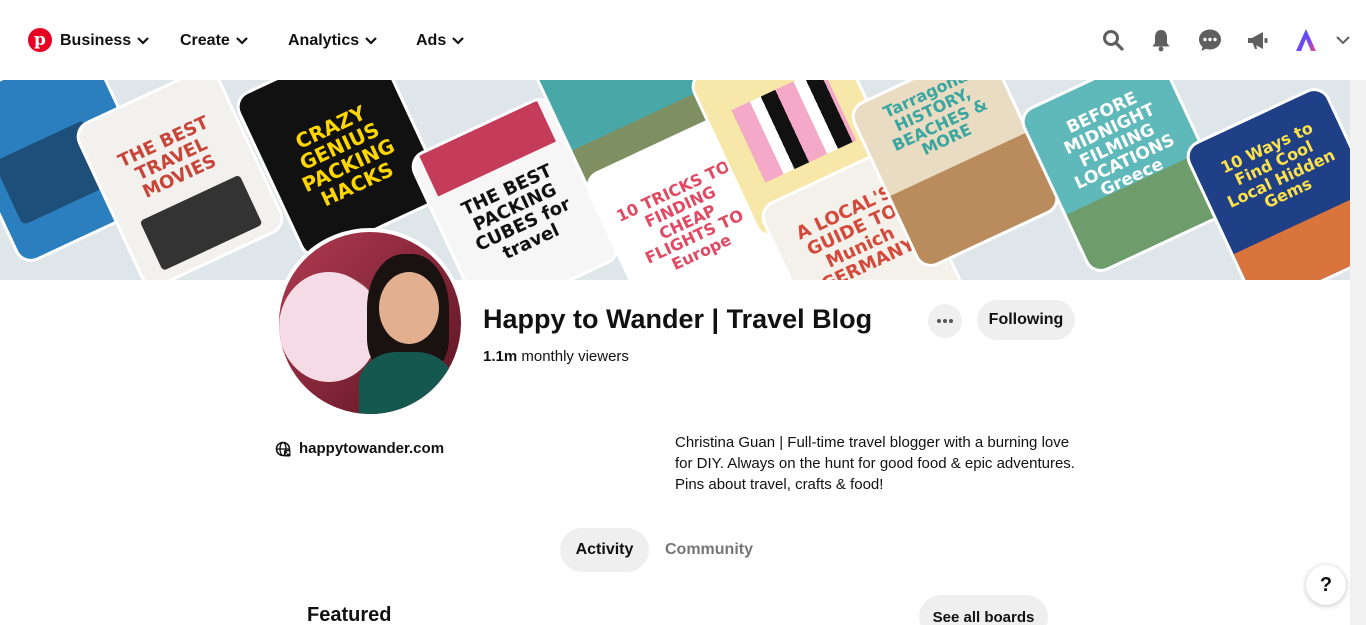 The height and width of the screenshot is (625, 1366). I want to click on megaphone-icon, so click(1258, 40).